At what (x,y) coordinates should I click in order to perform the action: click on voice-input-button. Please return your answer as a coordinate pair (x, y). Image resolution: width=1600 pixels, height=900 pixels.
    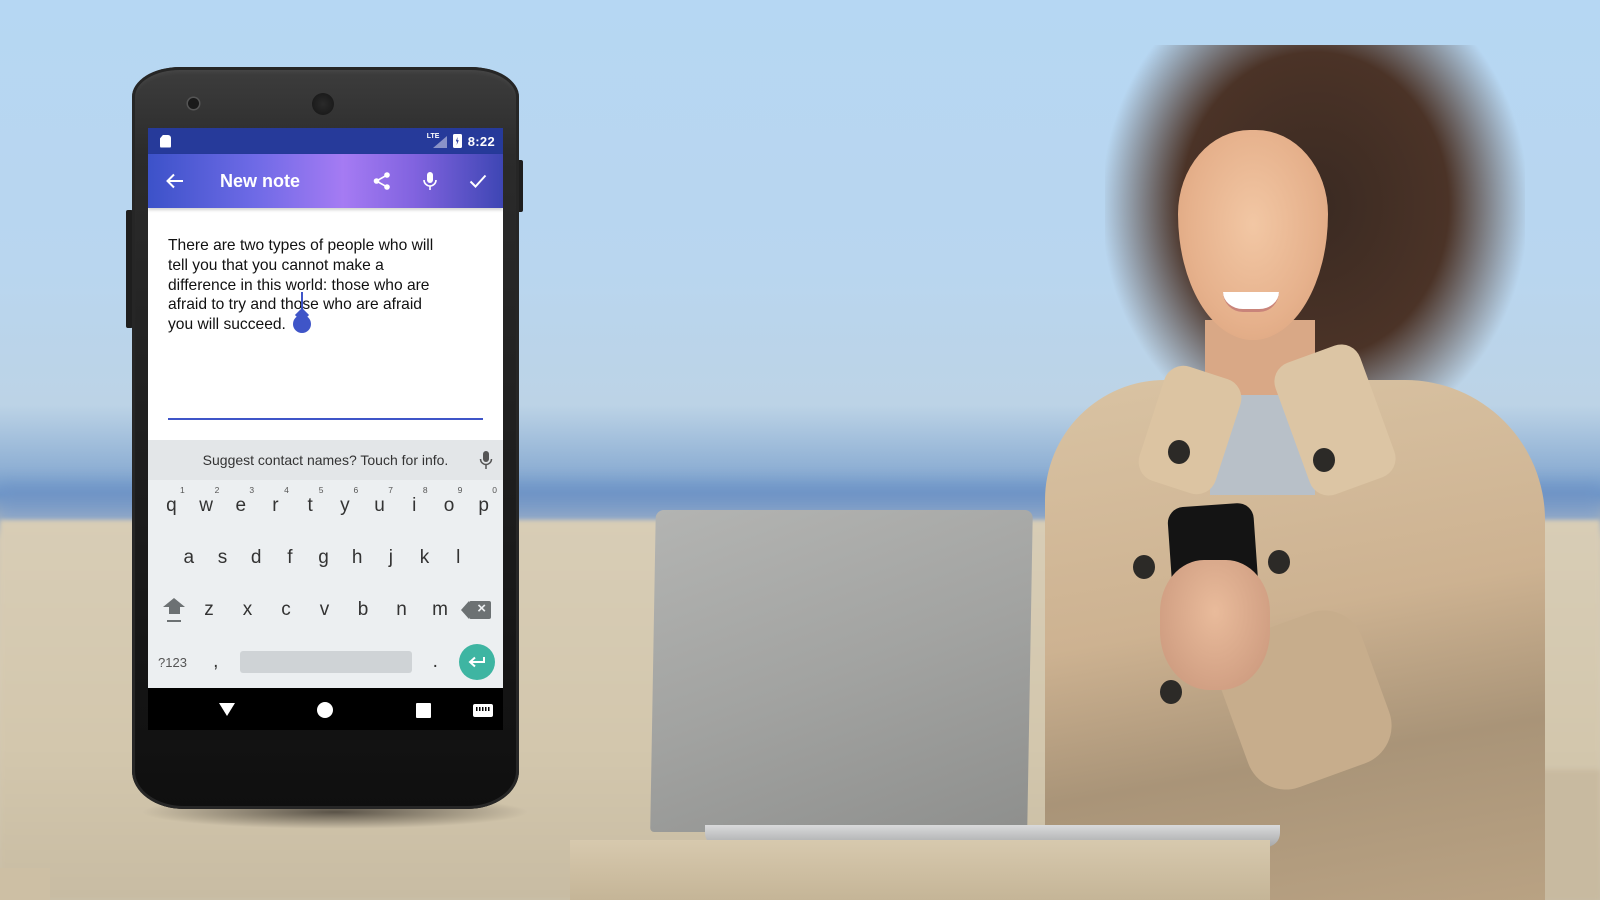
    Looking at the image, I should click on (430, 181).